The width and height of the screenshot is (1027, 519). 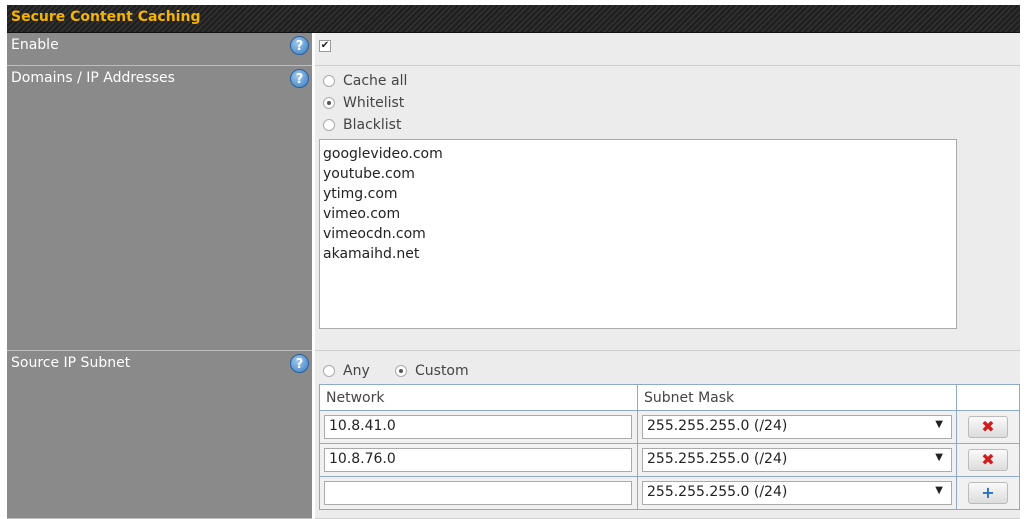 What do you see at coordinates (988, 397) in the screenshot?
I see `action-column-header` at bounding box center [988, 397].